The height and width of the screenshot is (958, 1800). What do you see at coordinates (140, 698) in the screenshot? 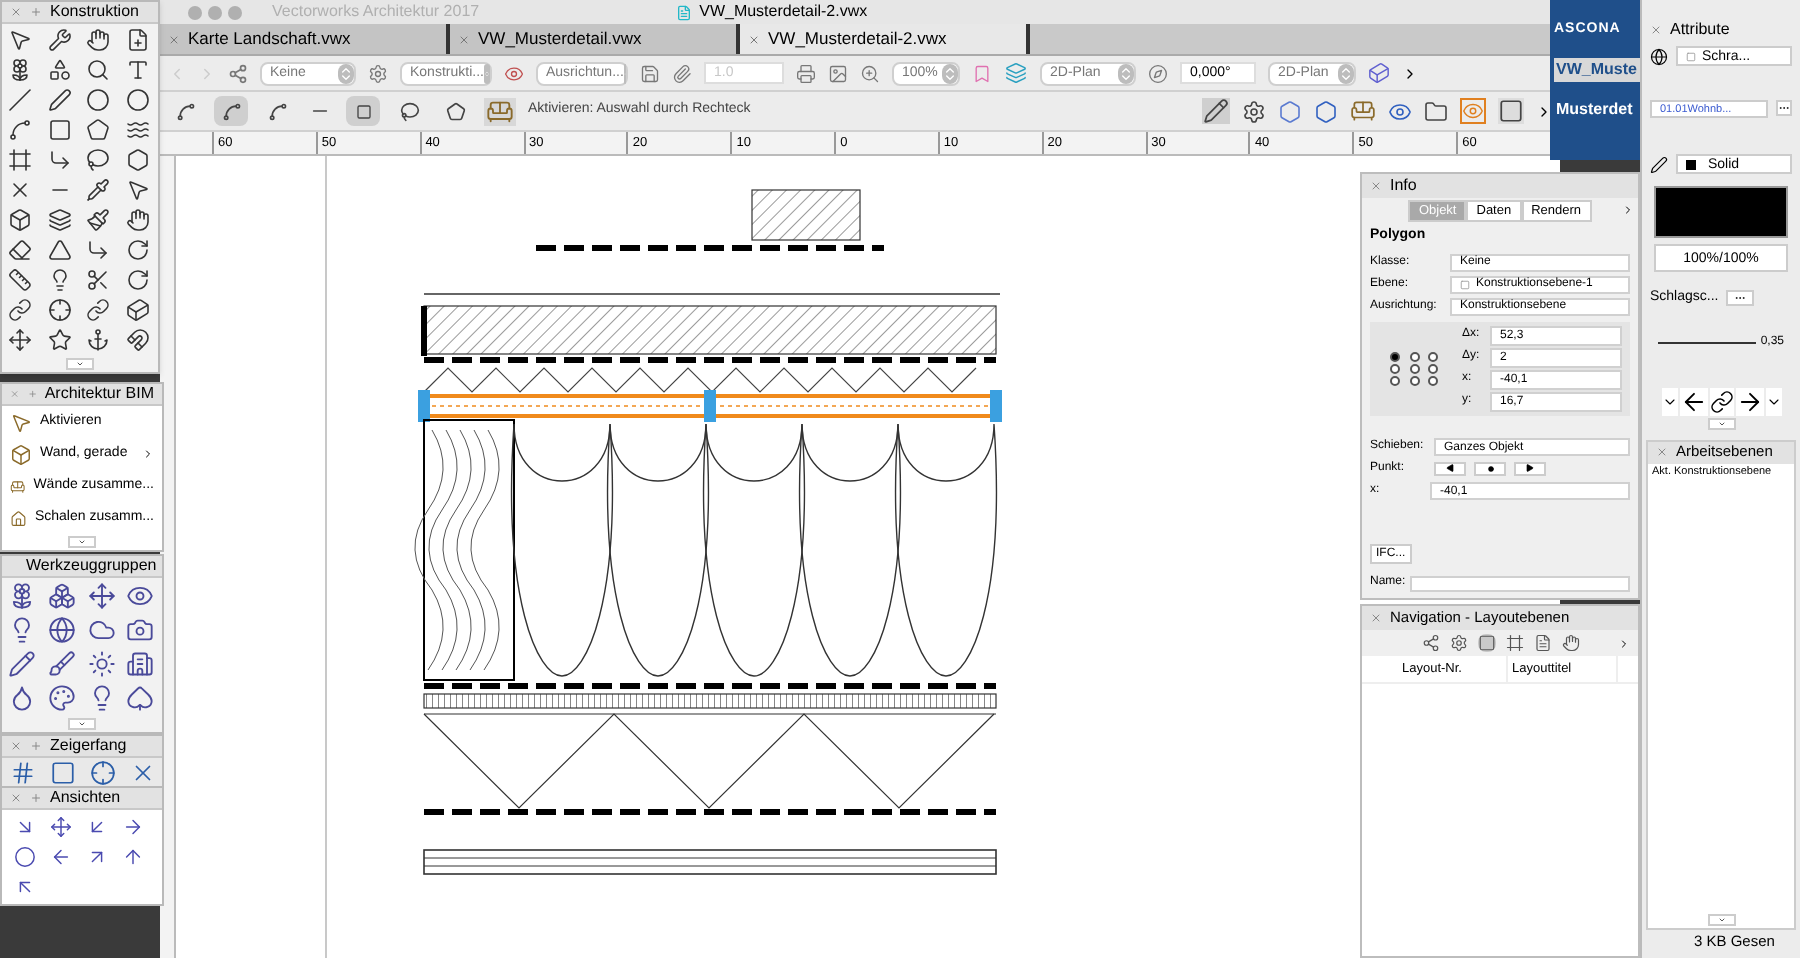
I see `shovel-icon` at bounding box center [140, 698].